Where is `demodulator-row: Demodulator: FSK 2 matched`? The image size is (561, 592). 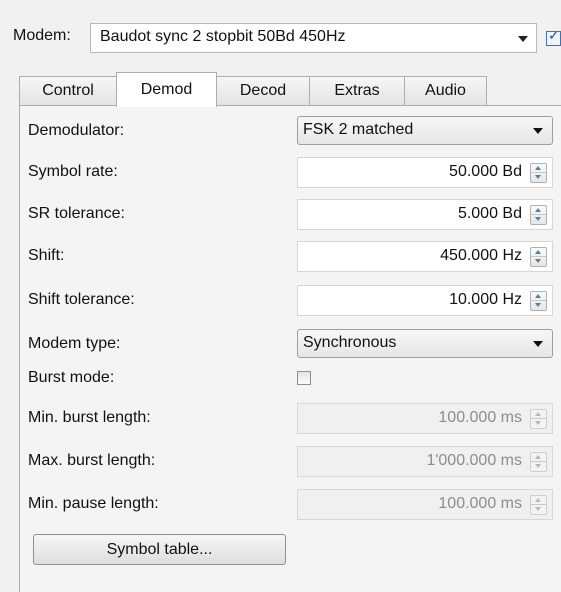 demodulator-row: Demodulator: FSK 2 matched is located at coordinates (290, 131).